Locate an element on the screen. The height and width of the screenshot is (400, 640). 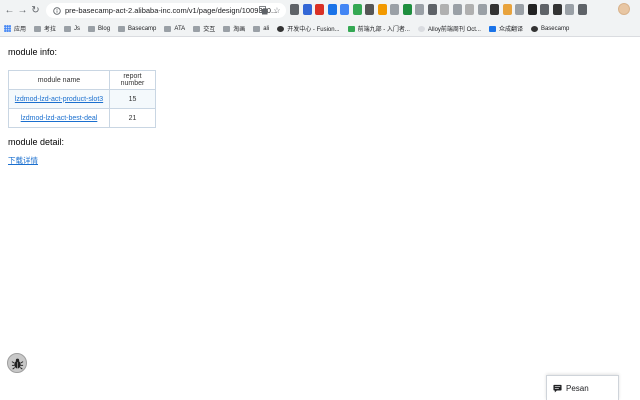
module-name-cell: lzdmod-lzd-act-best-deal is located at coordinates (59, 118).